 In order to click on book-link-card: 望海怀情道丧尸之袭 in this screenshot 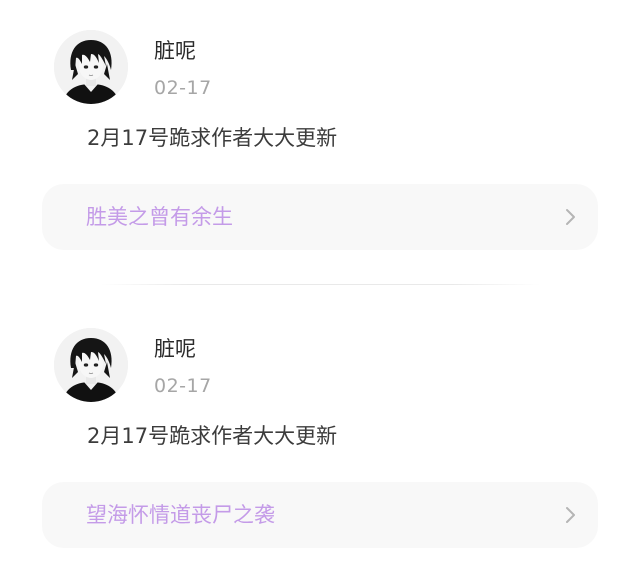, I will do `click(320, 515)`.